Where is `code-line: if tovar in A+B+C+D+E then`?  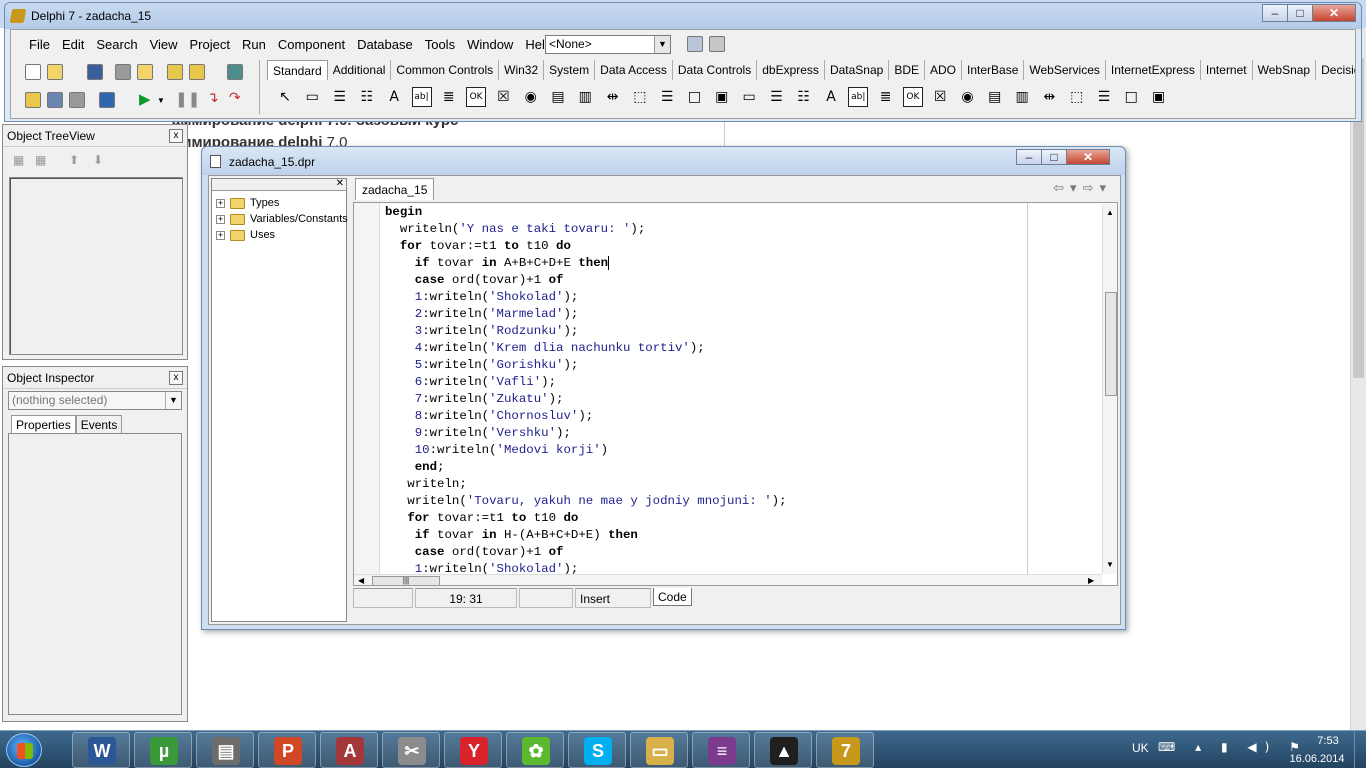
code-line: if tovar in A+B+C+D+E then is located at coordinates (586, 263).